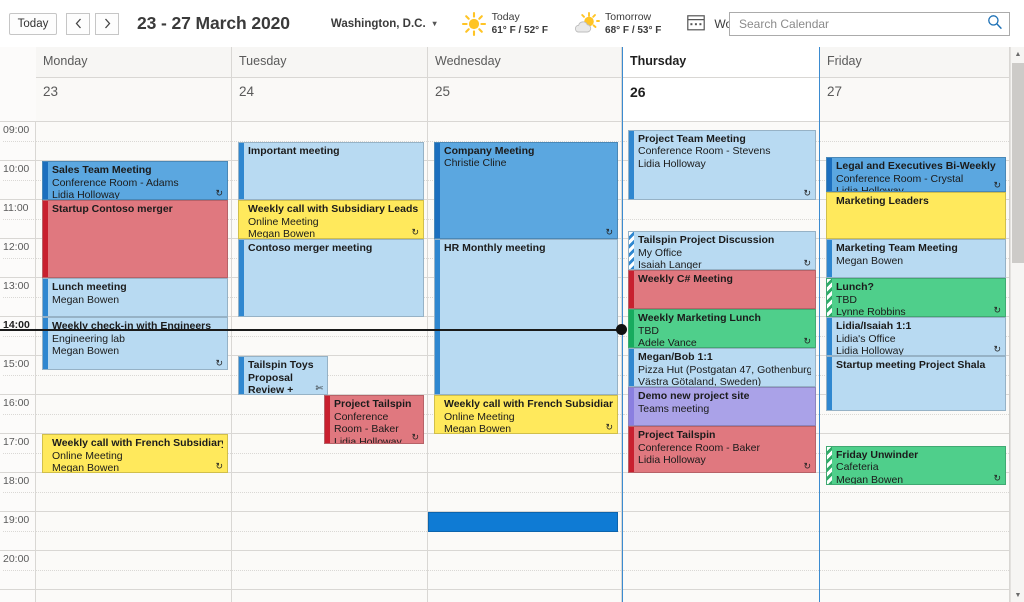  I want to click on event-location: Christie Cline, so click(475, 163).